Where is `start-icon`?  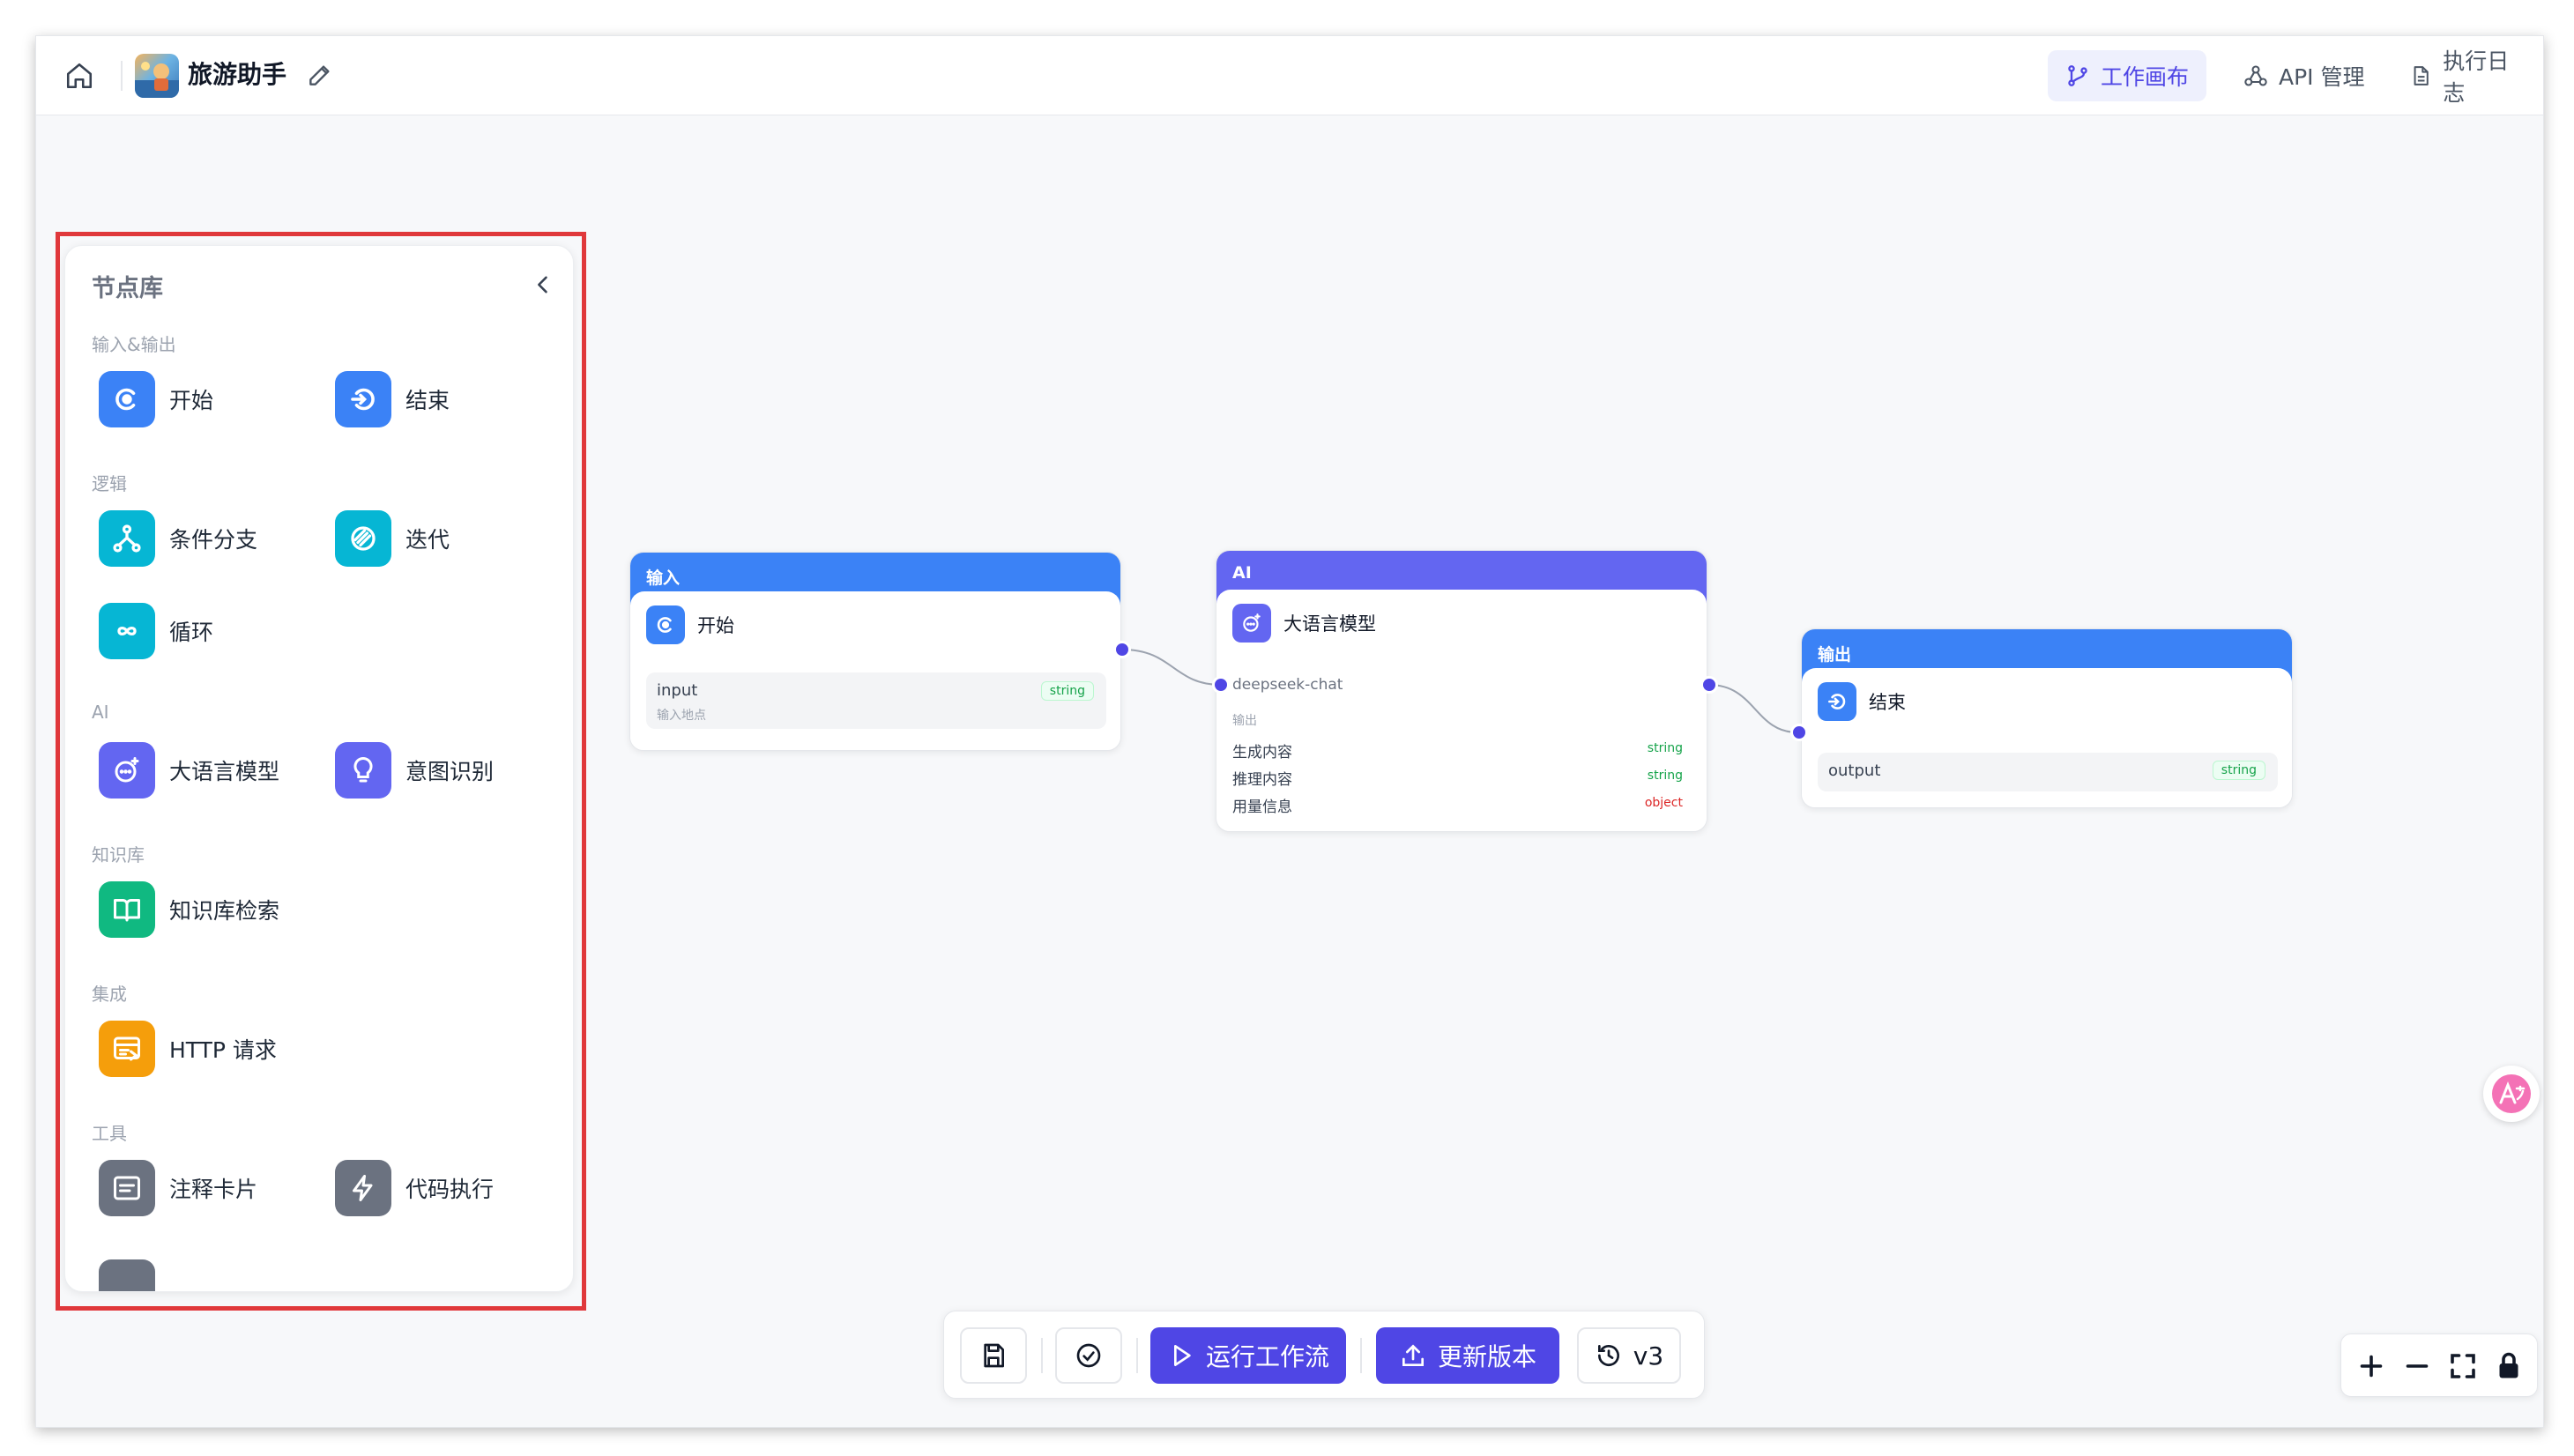 start-icon is located at coordinates (665, 624).